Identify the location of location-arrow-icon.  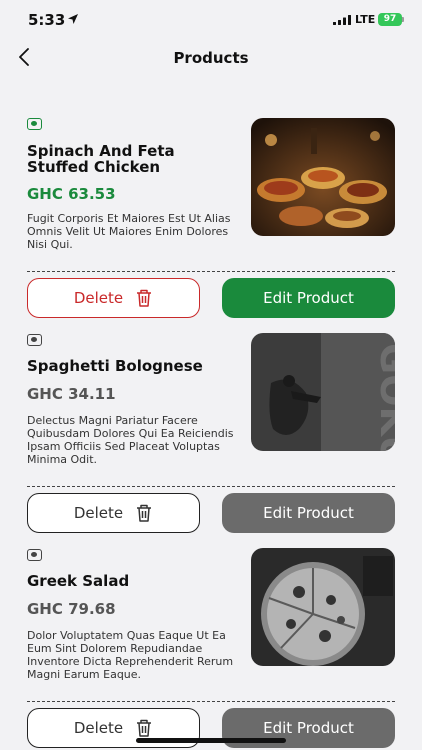
(73, 19).